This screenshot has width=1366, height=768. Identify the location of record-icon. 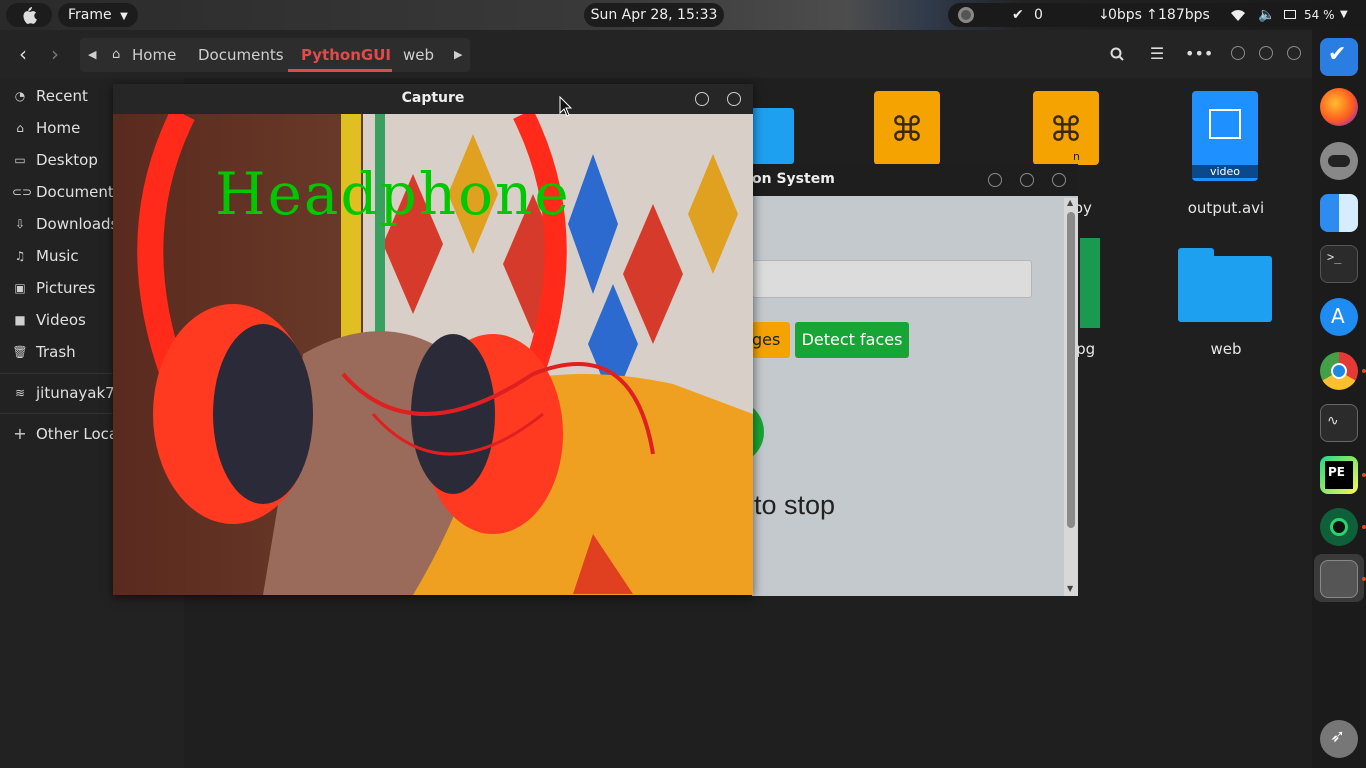
(966, 15).